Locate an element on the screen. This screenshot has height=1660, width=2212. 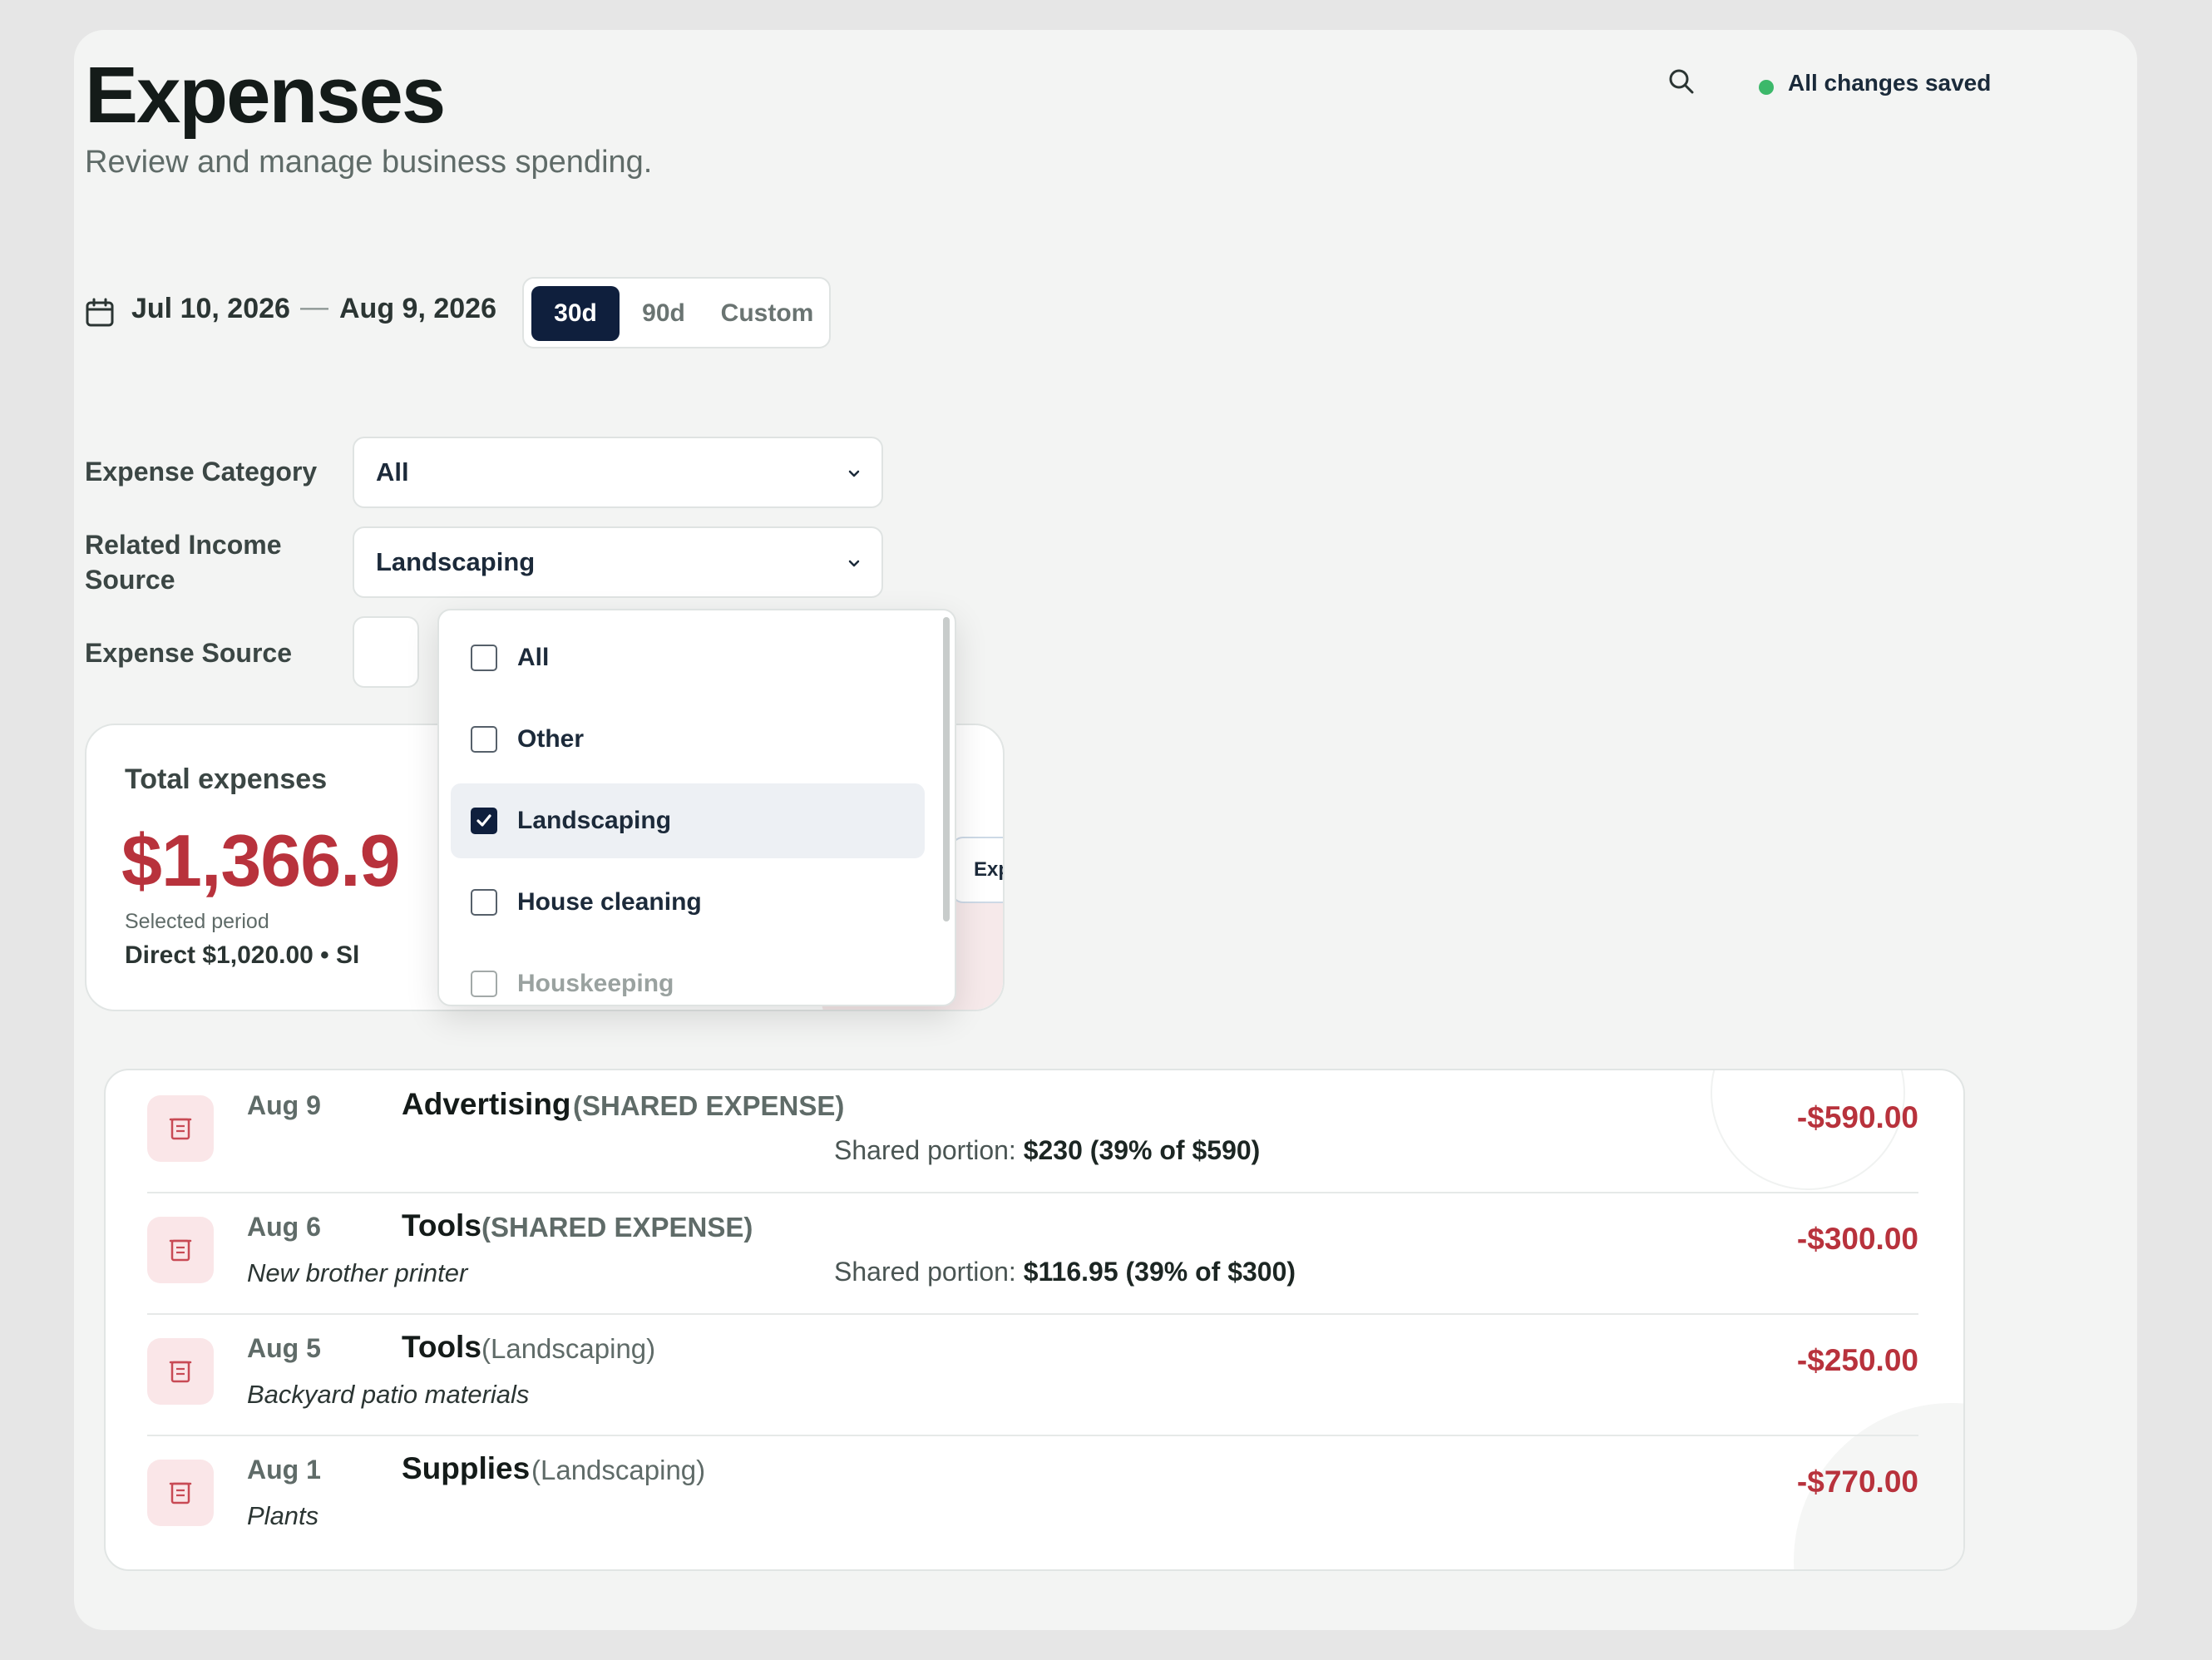
export-button: Export is located at coordinates (977, 870).